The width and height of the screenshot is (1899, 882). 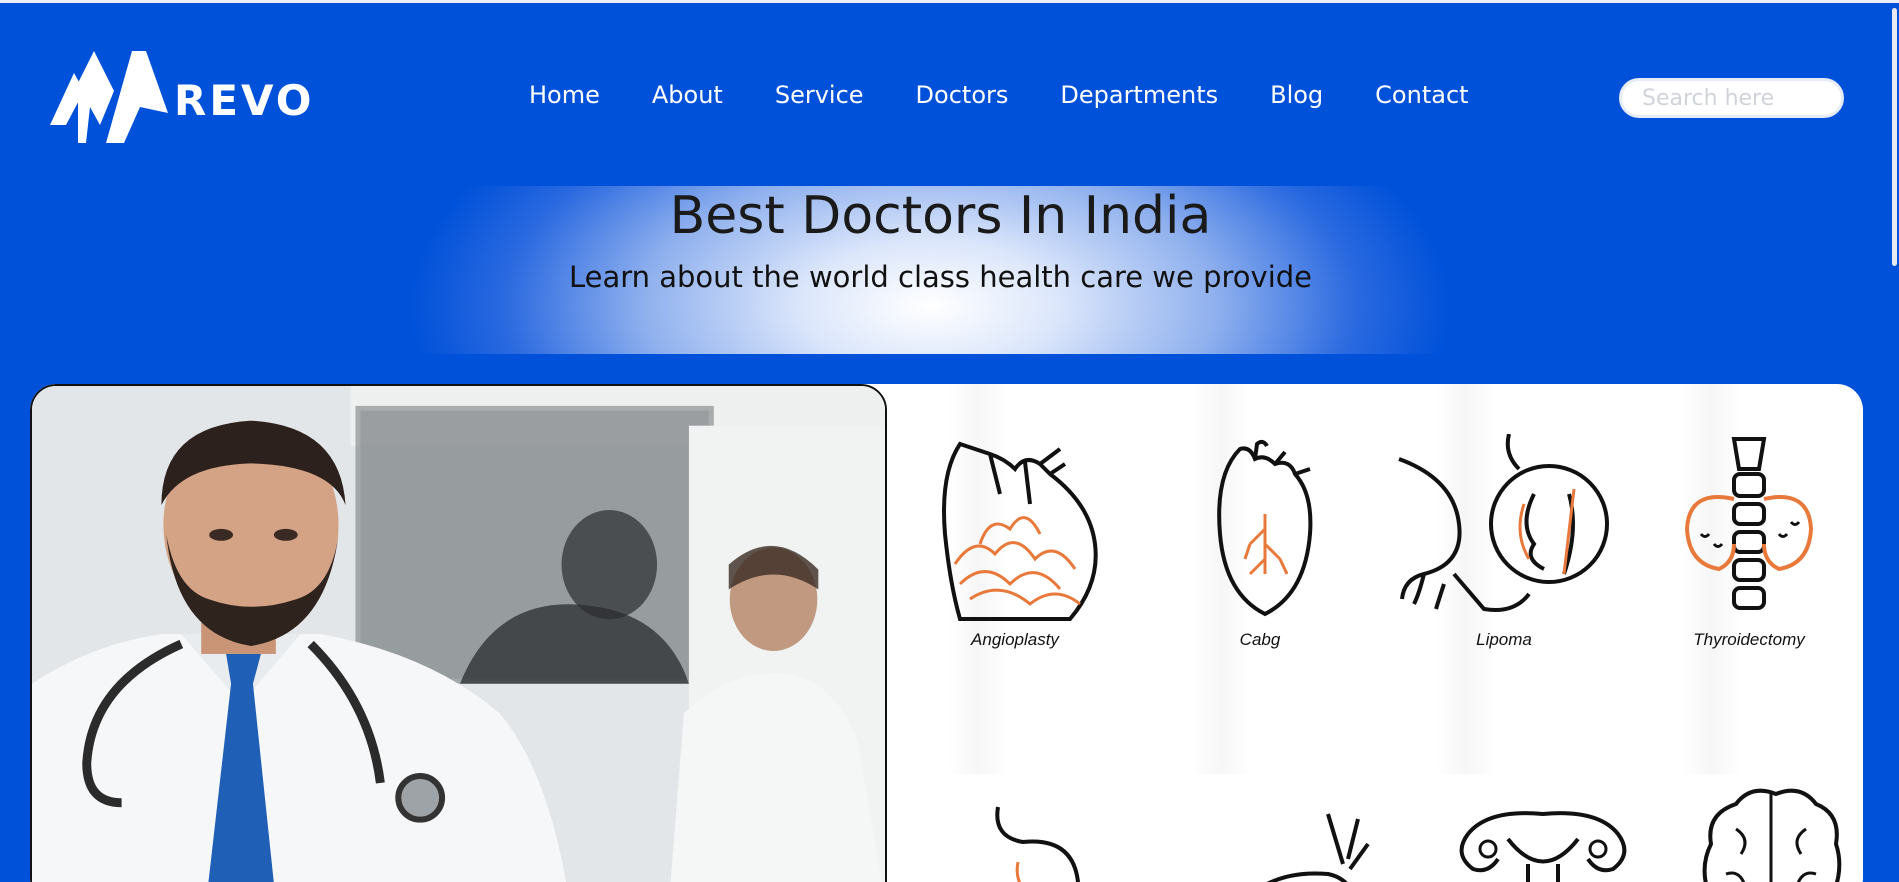 What do you see at coordinates (1265, 528) in the screenshot?
I see `heart-bypass-icon` at bounding box center [1265, 528].